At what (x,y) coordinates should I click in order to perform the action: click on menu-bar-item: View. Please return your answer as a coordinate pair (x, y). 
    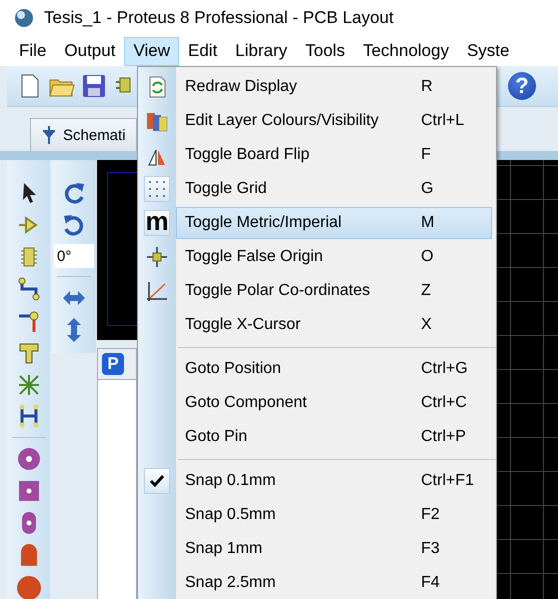
    Looking at the image, I should click on (151, 51).